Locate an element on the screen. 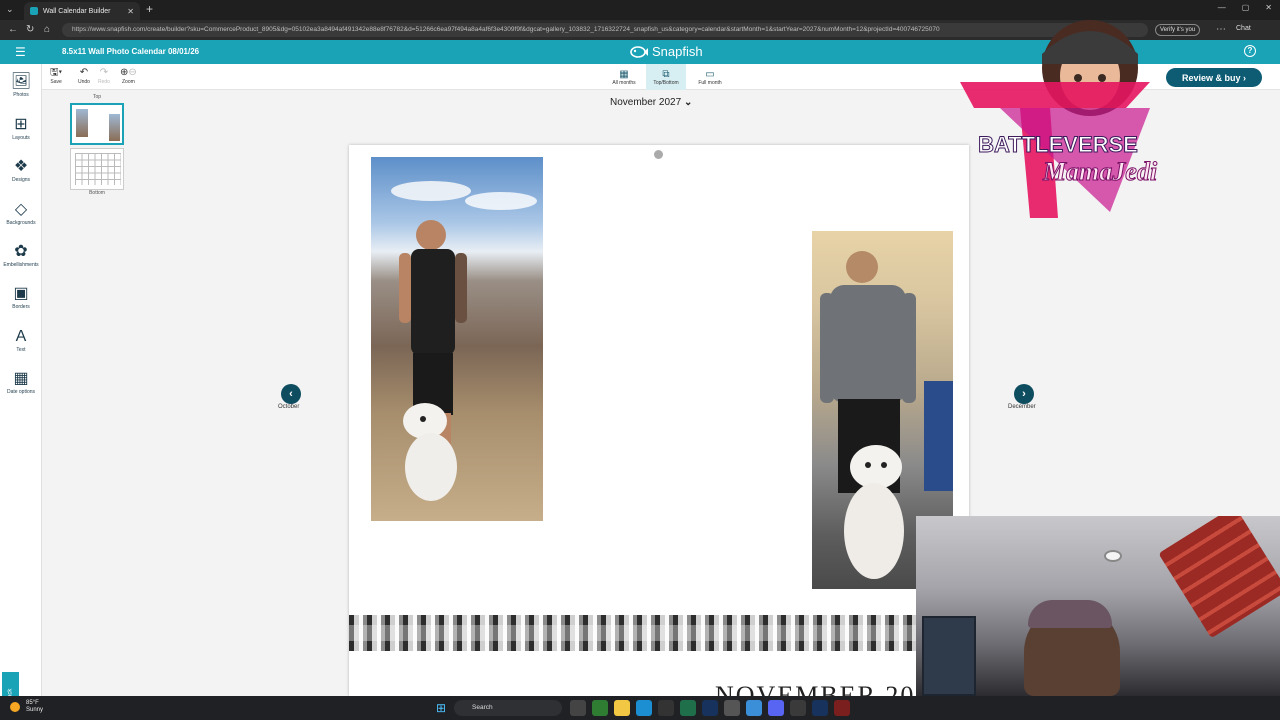 This screenshot has width=1280, height=720. sidebar-item-date-options: ▦ Date options is located at coordinates (21, 382).